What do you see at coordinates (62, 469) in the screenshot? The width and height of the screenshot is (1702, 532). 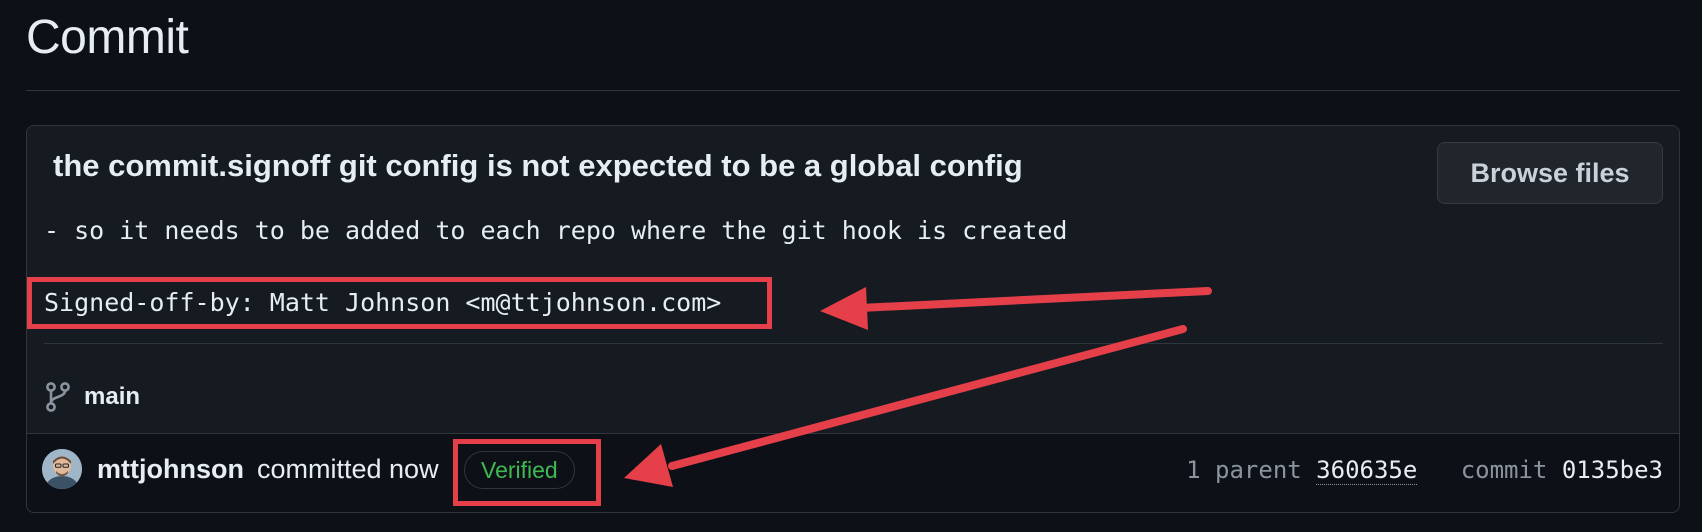 I see `author-avatar` at bounding box center [62, 469].